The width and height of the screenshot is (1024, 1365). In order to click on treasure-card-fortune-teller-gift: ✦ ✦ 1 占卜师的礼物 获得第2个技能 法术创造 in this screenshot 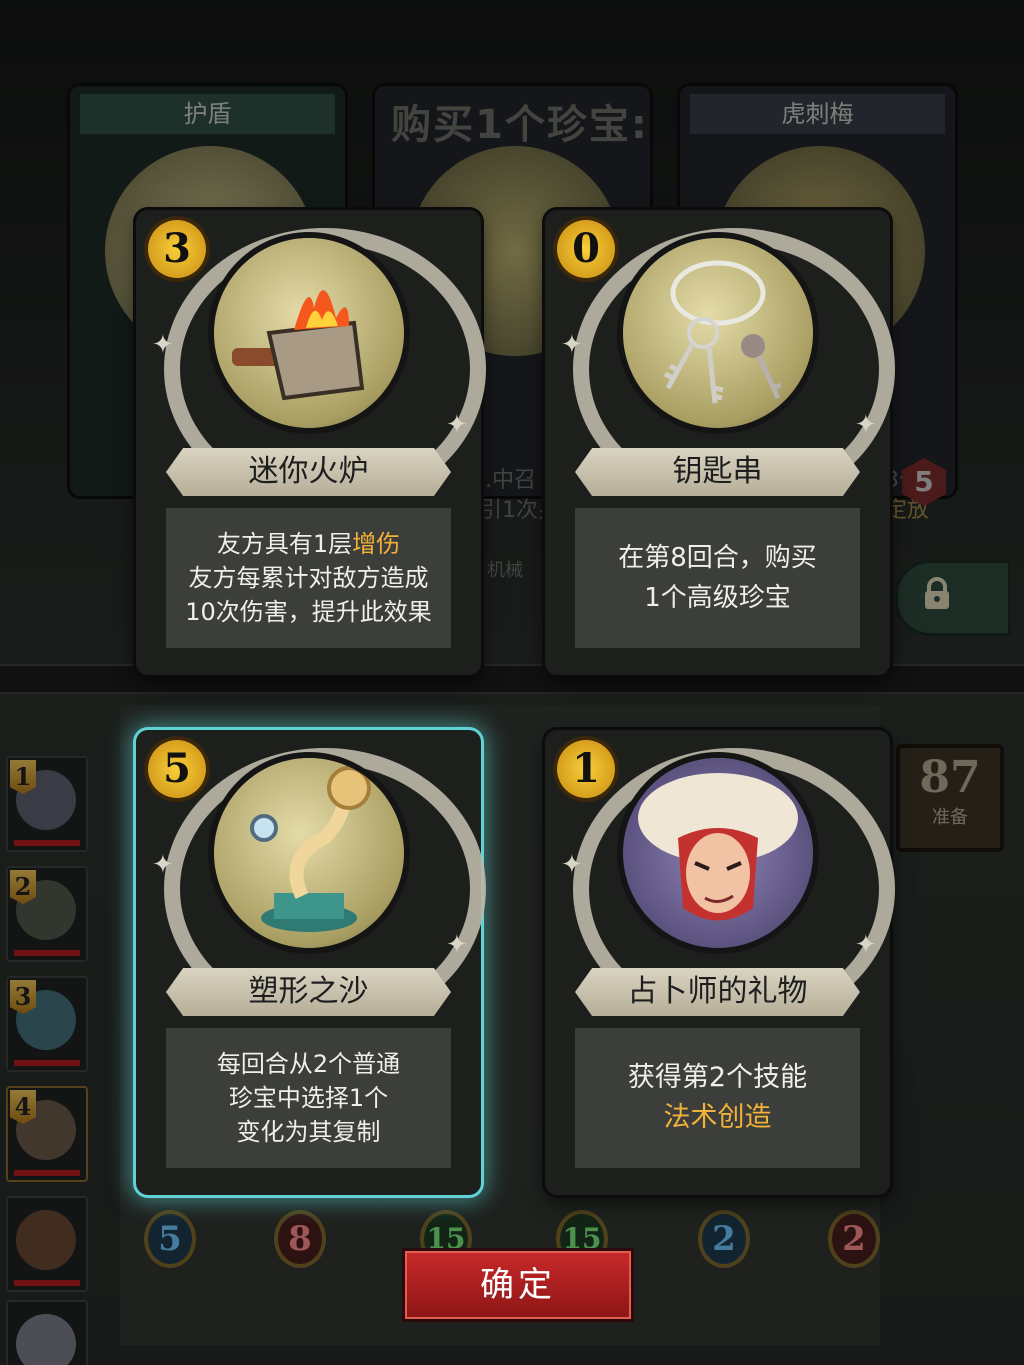, I will do `click(720, 962)`.